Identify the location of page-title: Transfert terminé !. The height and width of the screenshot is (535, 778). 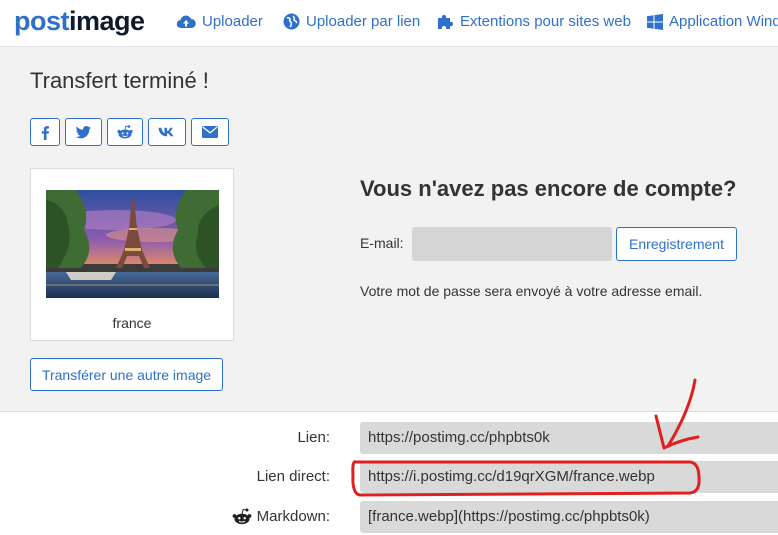
(119, 80).